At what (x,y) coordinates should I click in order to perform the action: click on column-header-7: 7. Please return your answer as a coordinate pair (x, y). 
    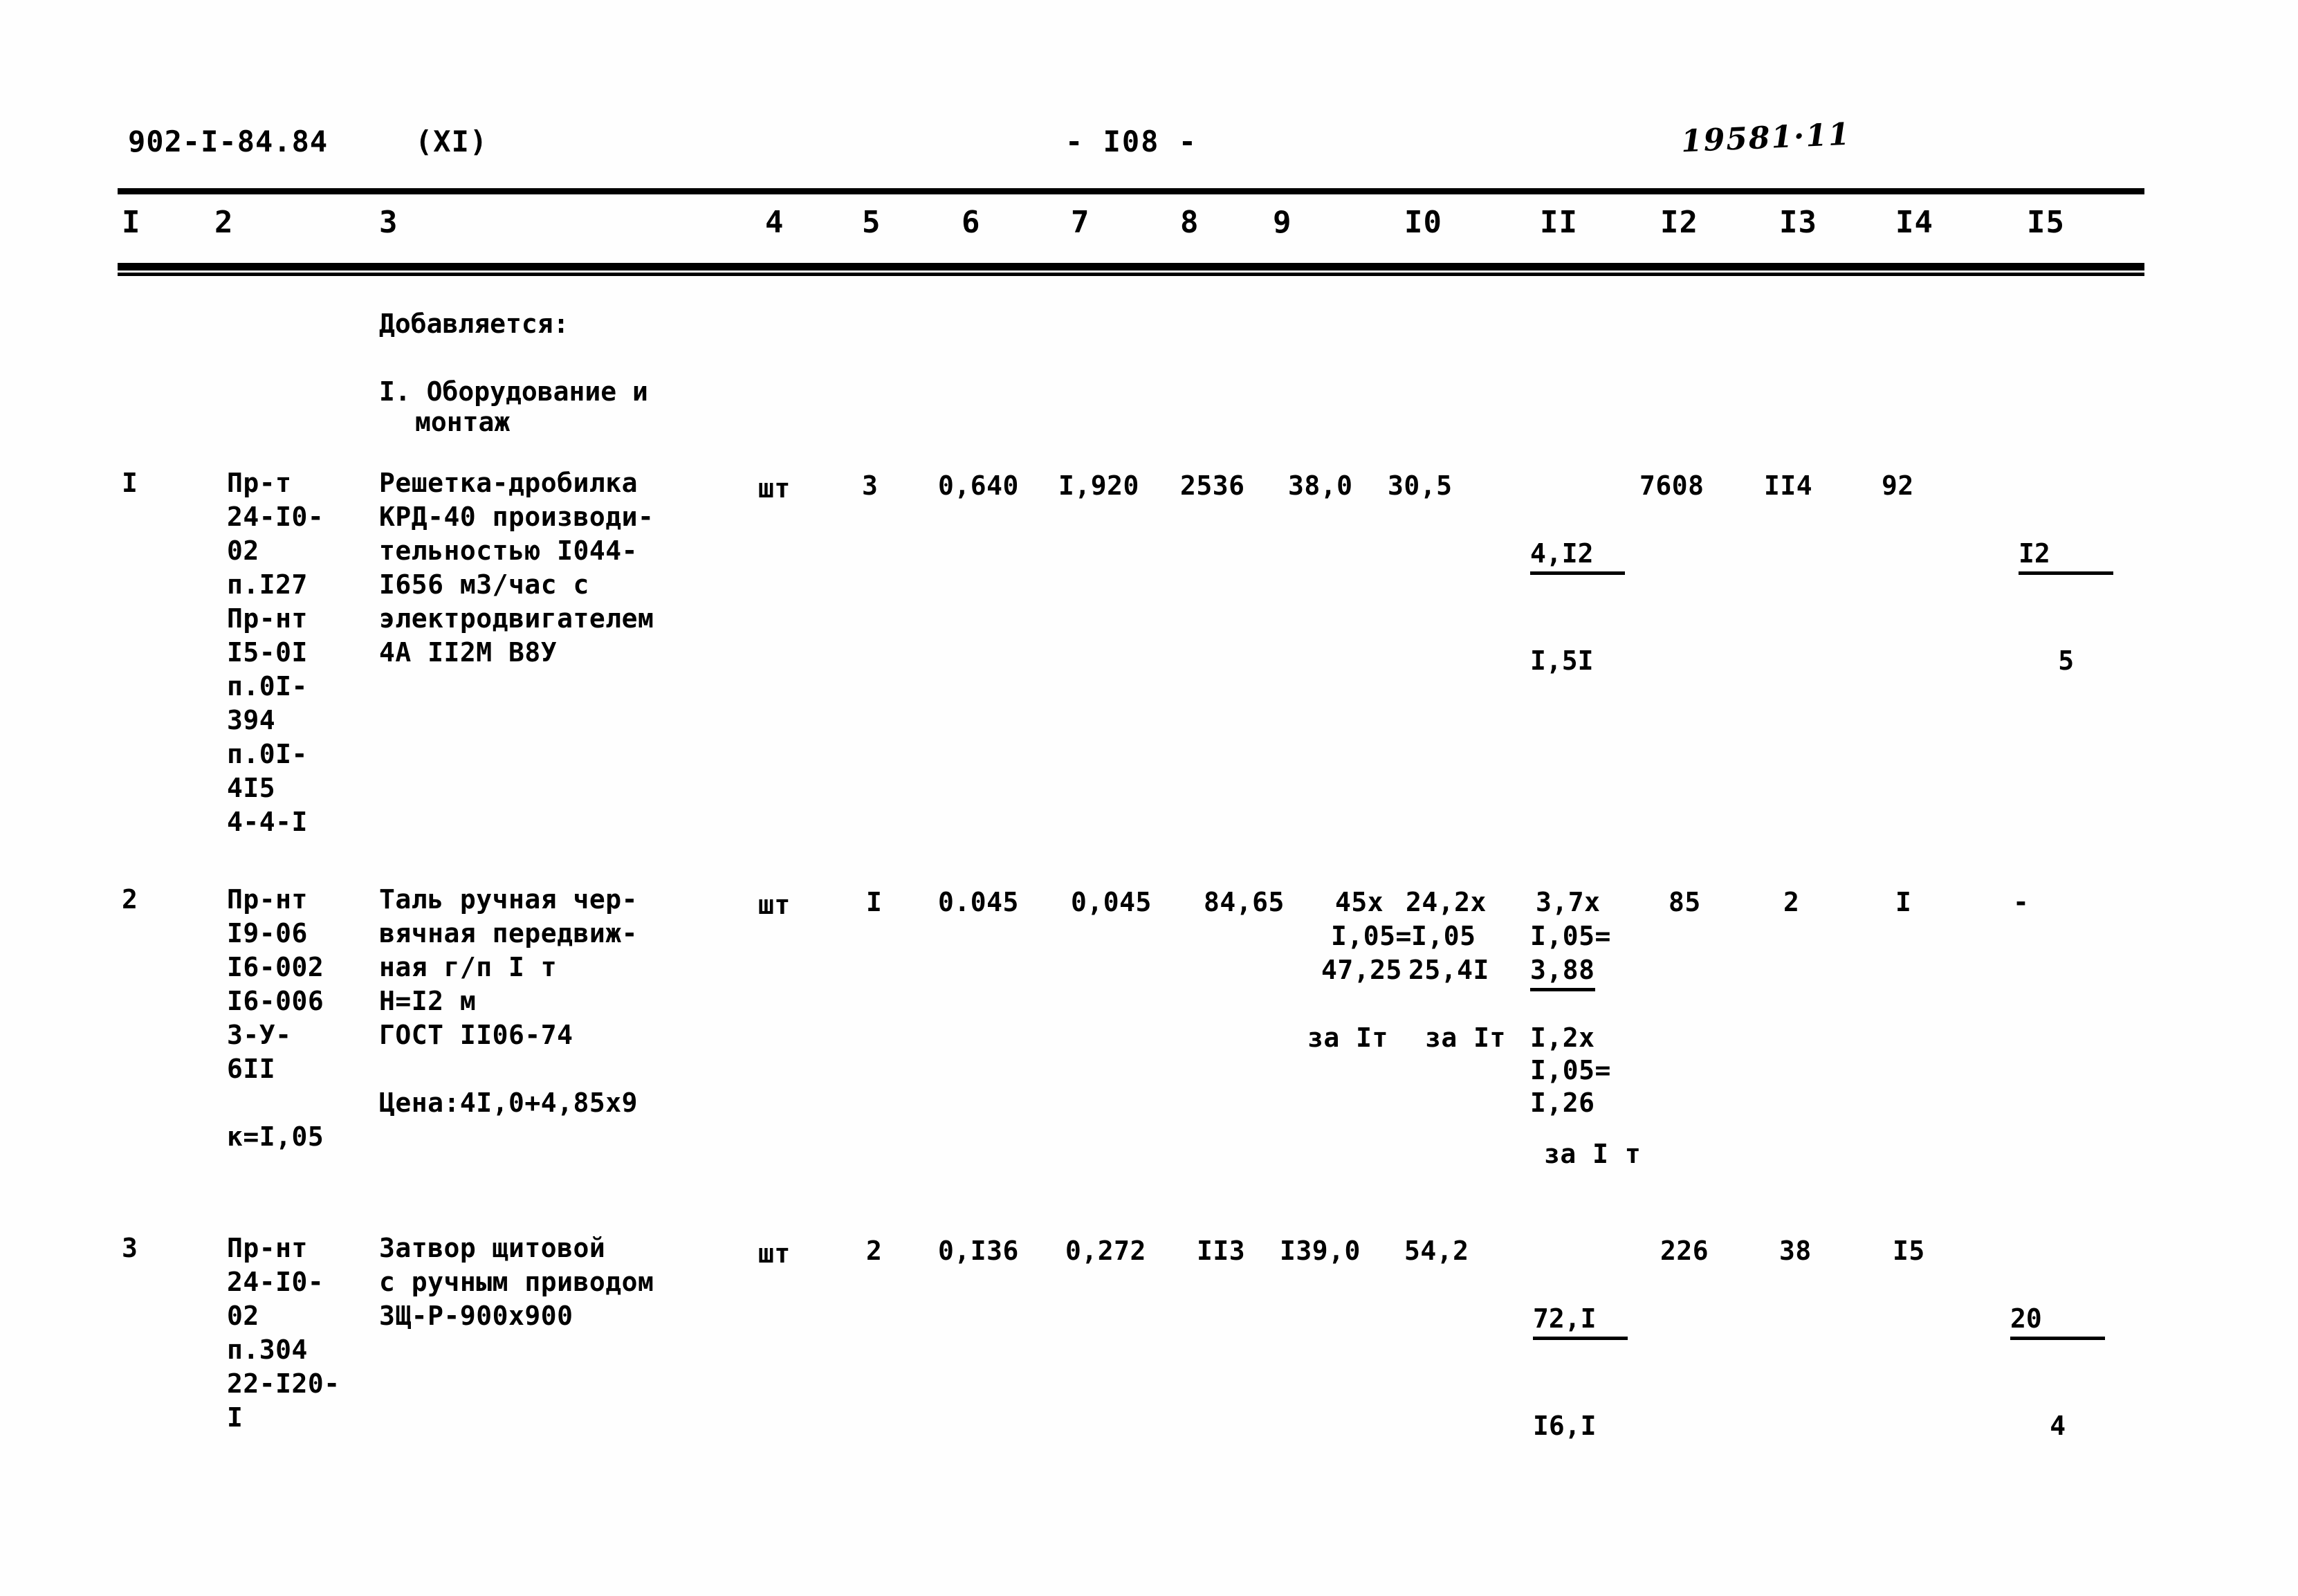
    Looking at the image, I should click on (1080, 222).